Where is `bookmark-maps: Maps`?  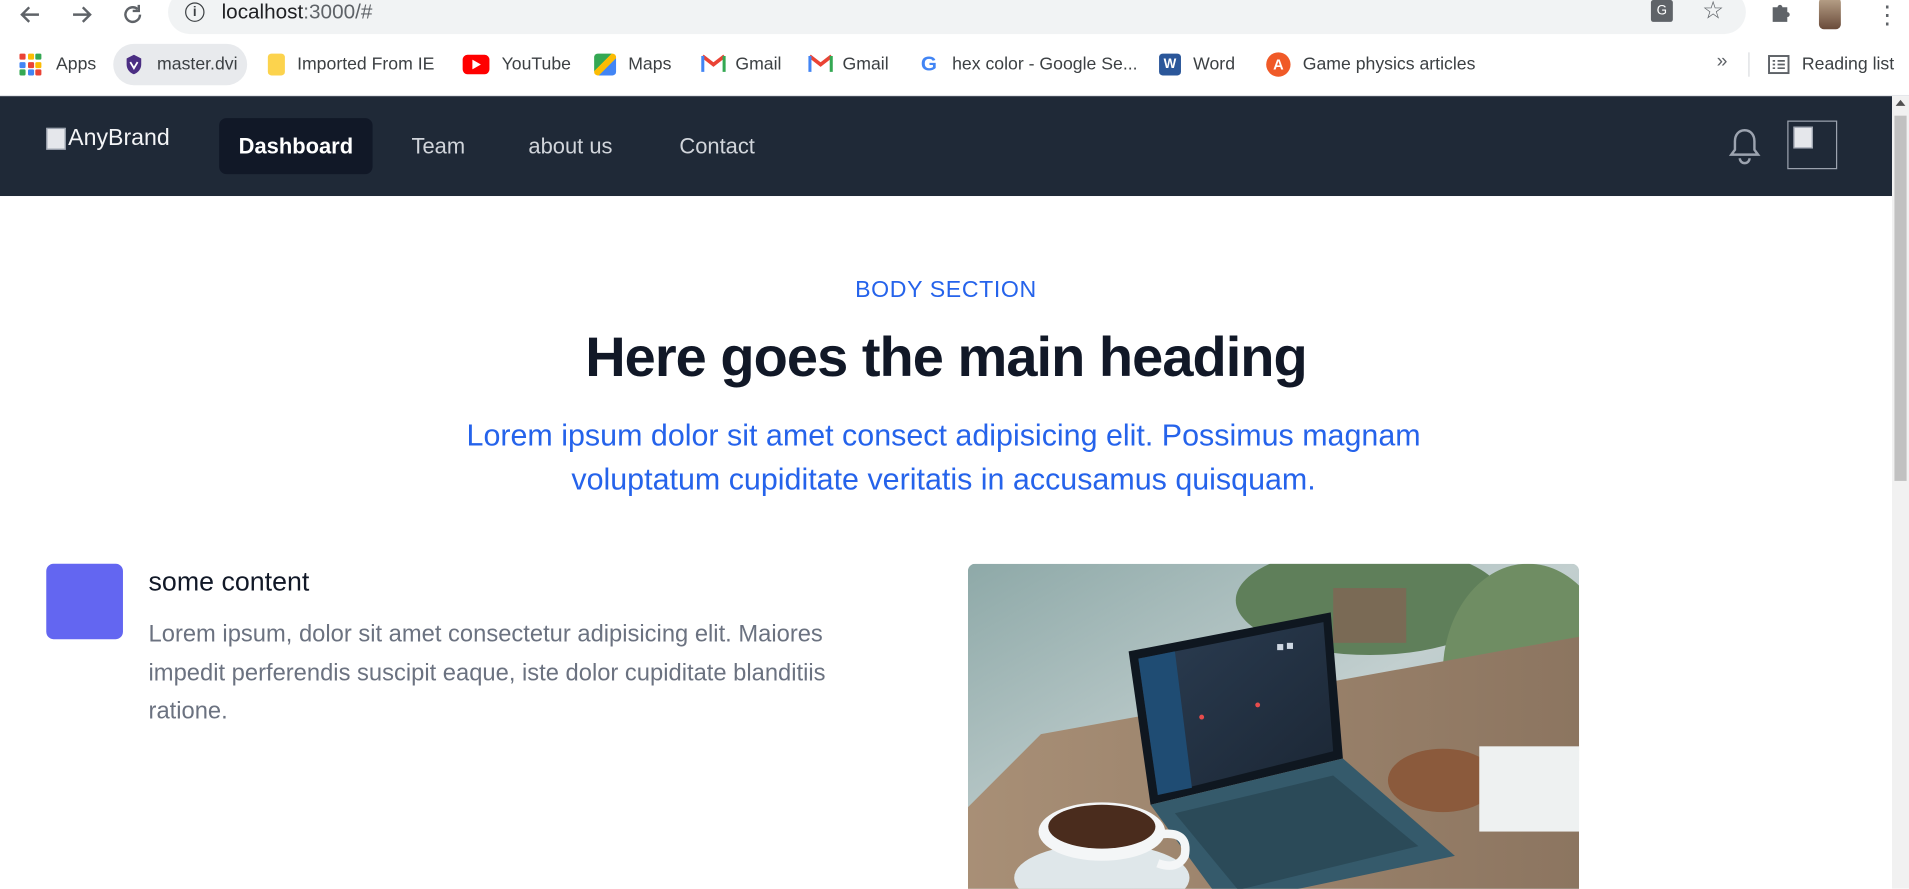 bookmark-maps: Maps is located at coordinates (632, 64).